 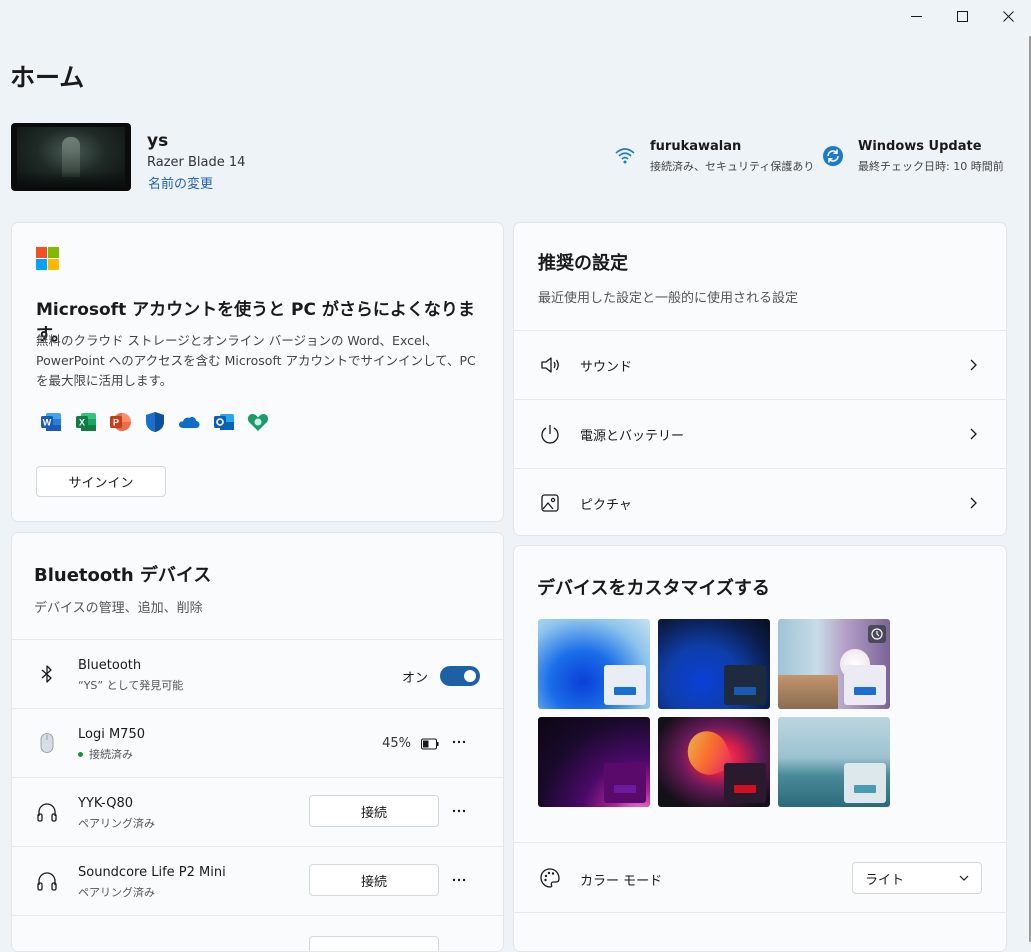 I want to click on bluetooth-title: Bluetooth デバイス, so click(x=123, y=575).